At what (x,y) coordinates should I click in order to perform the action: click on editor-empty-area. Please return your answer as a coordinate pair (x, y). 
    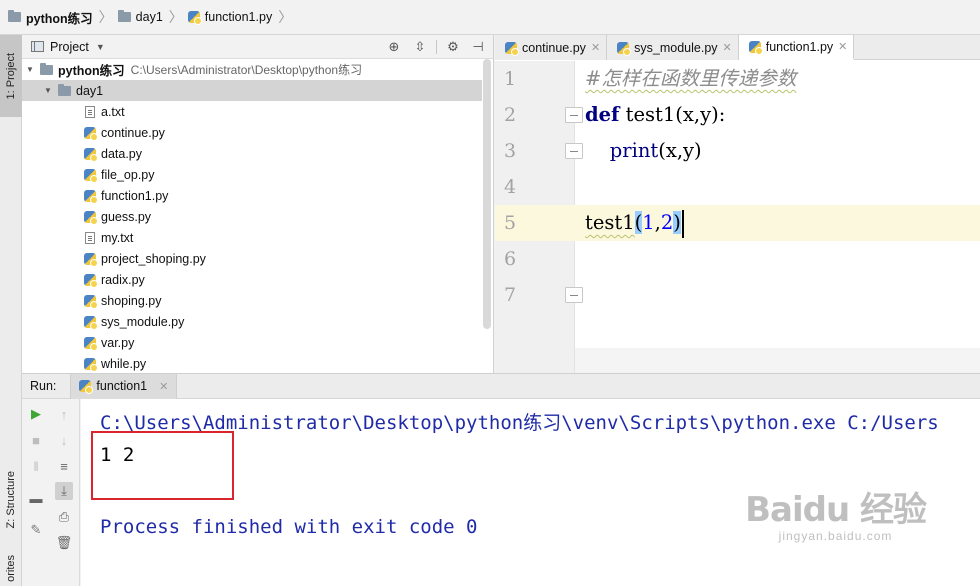
    Looking at the image, I should click on (737, 360).